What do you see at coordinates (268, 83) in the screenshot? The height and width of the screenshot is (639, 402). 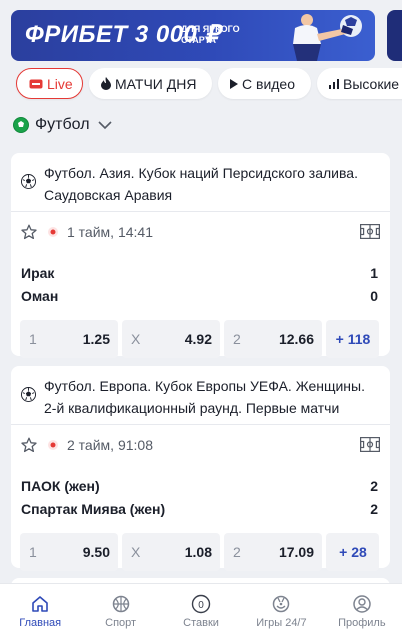 I see `chip-with-video-label: С видео` at bounding box center [268, 83].